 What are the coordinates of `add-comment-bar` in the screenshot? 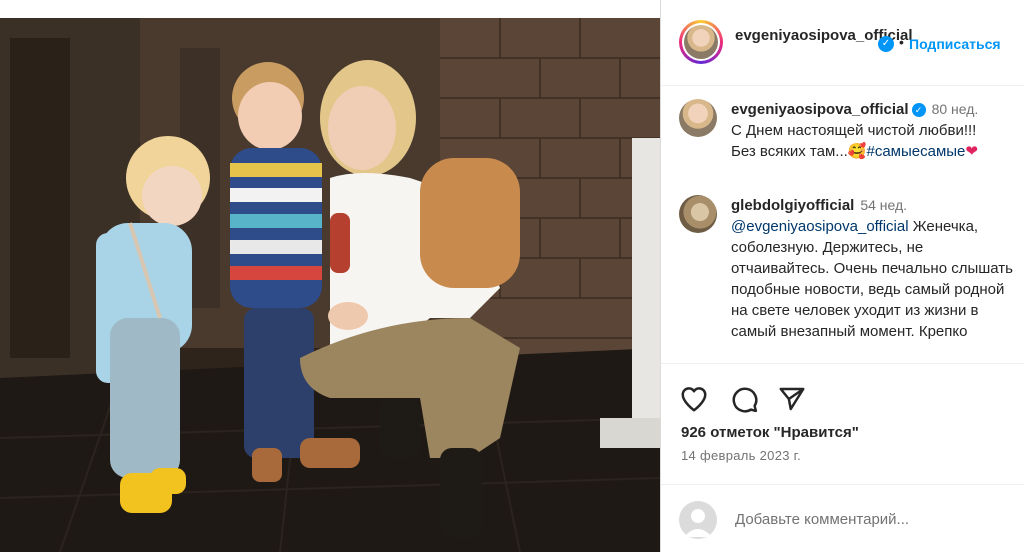 It's located at (842, 518).